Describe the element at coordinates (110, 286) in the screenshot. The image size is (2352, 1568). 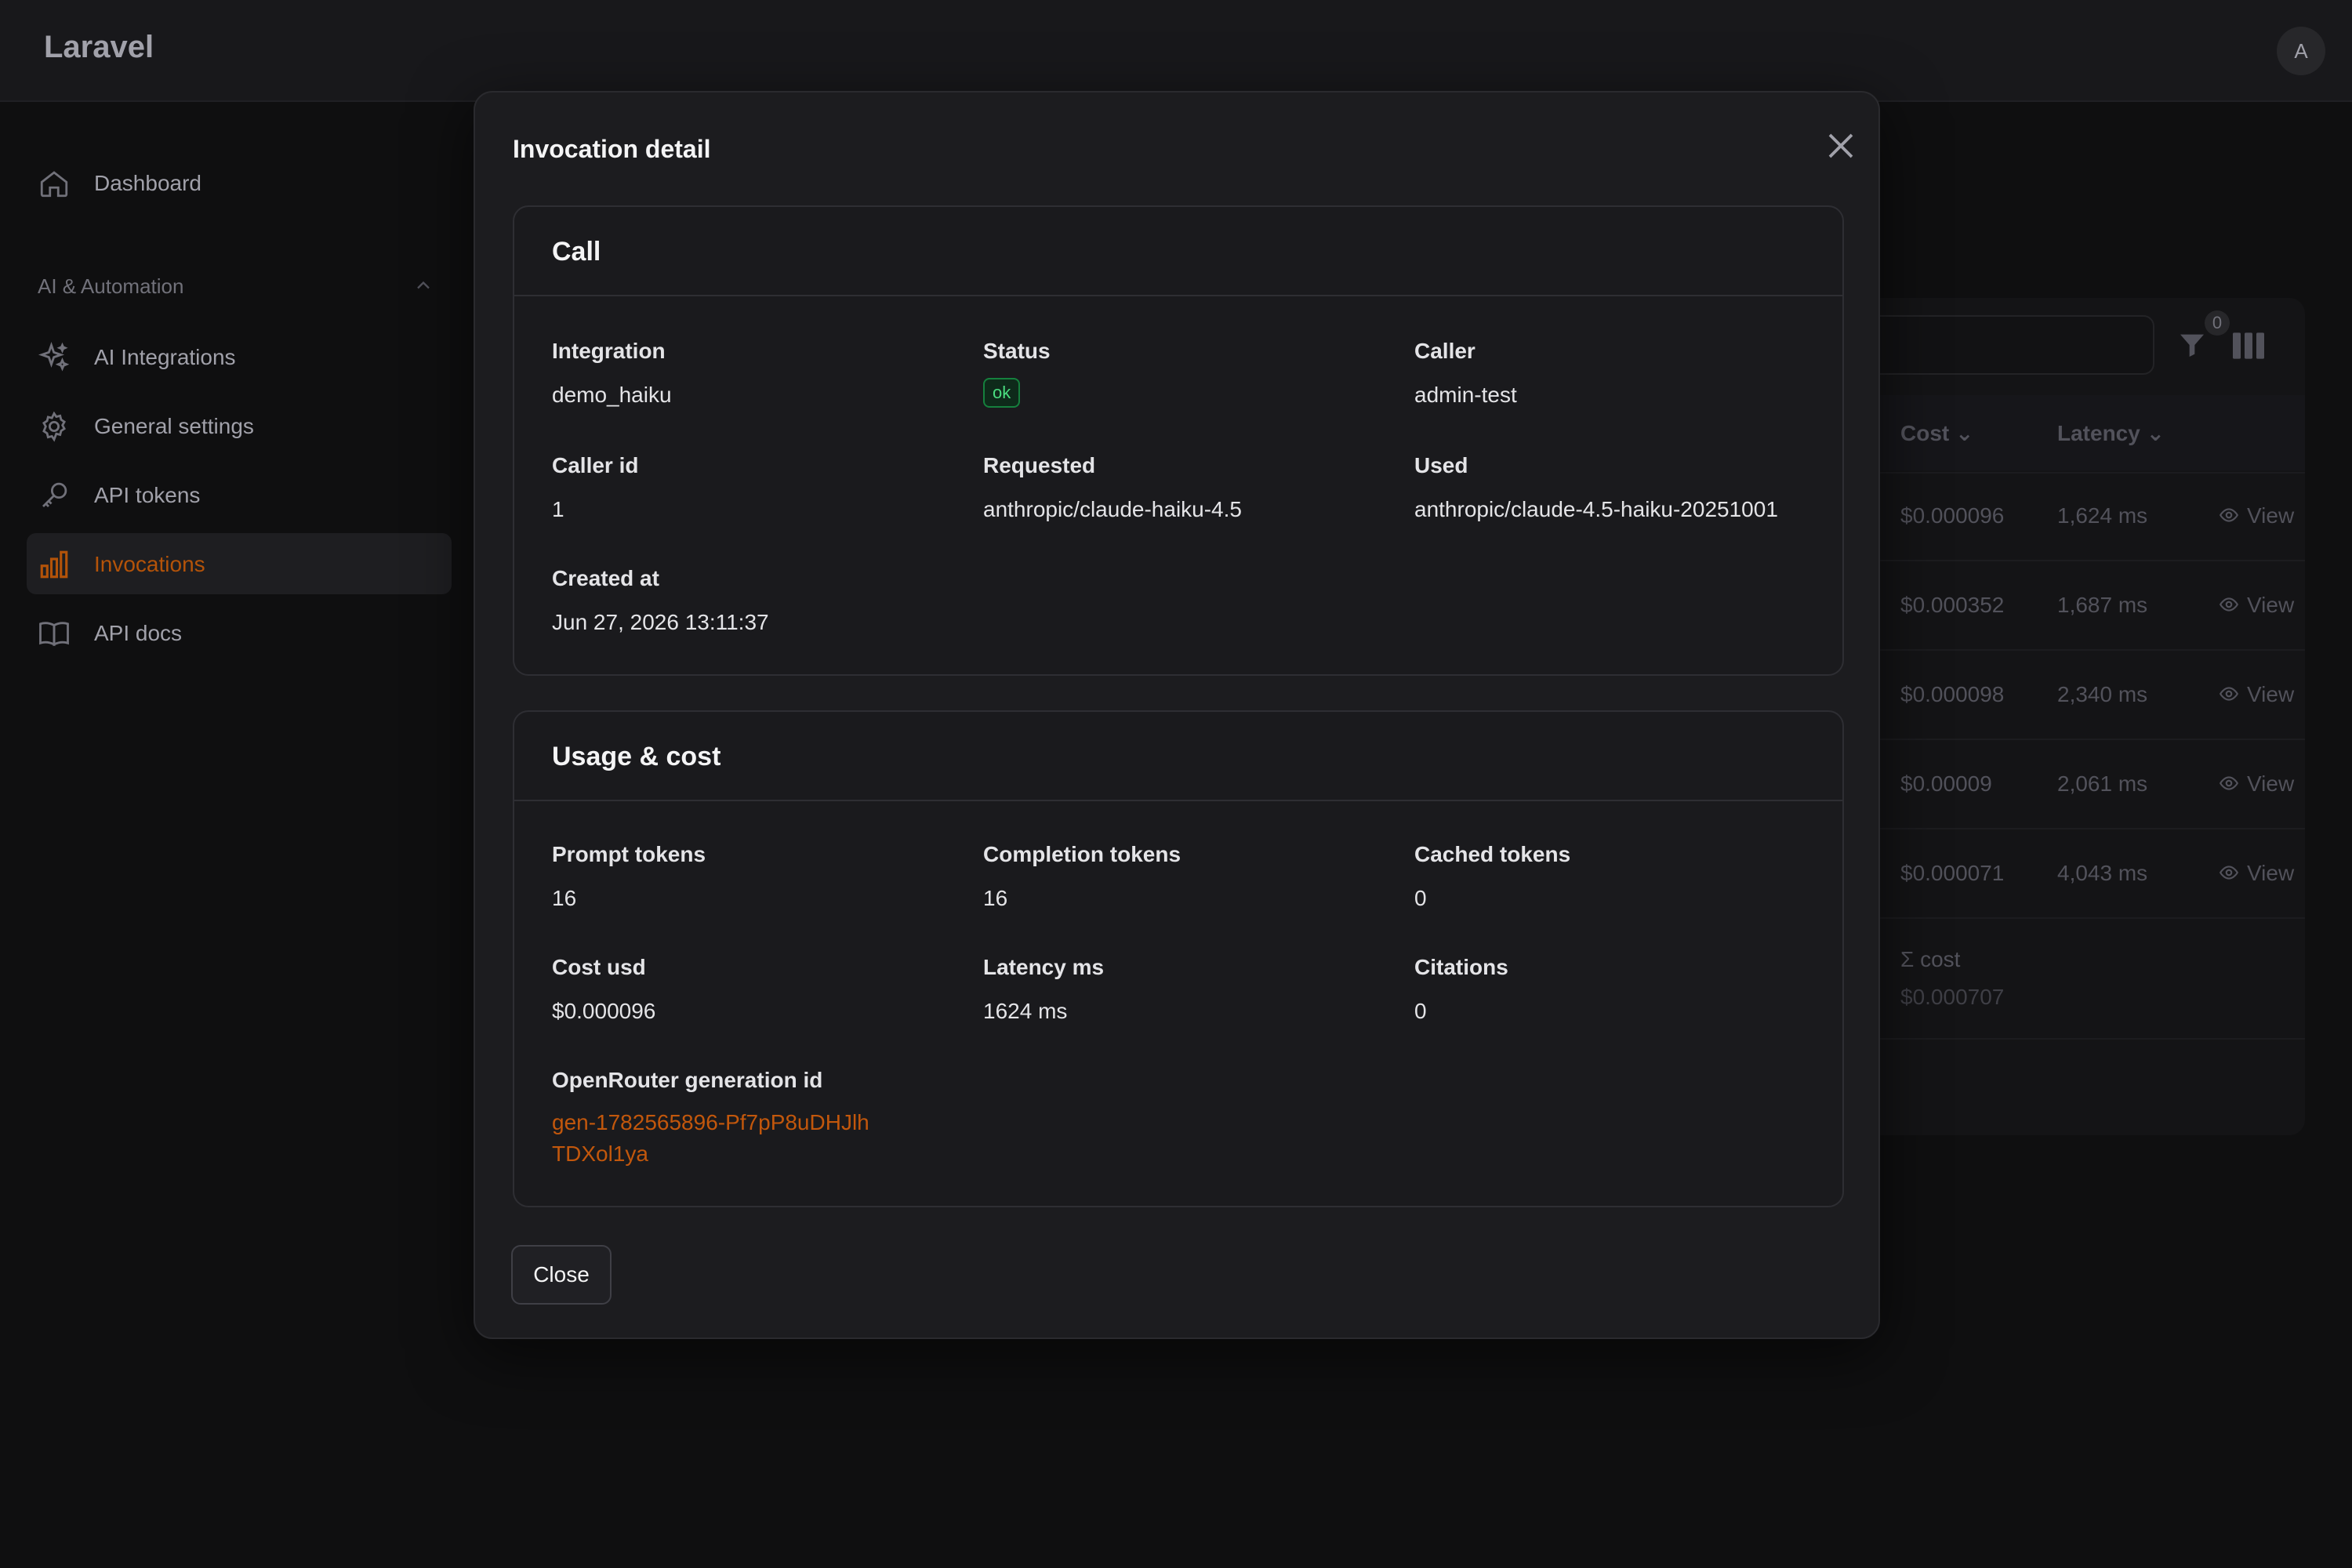
I see `nav-group-label: AI & Automation` at that location.